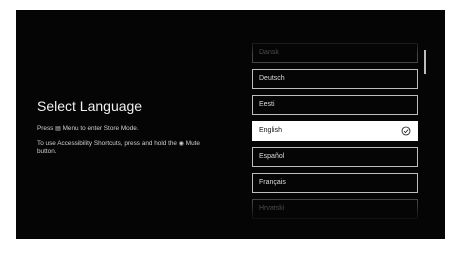 The image size is (462, 253). I want to click on language-option-selected: English, so click(335, 131).